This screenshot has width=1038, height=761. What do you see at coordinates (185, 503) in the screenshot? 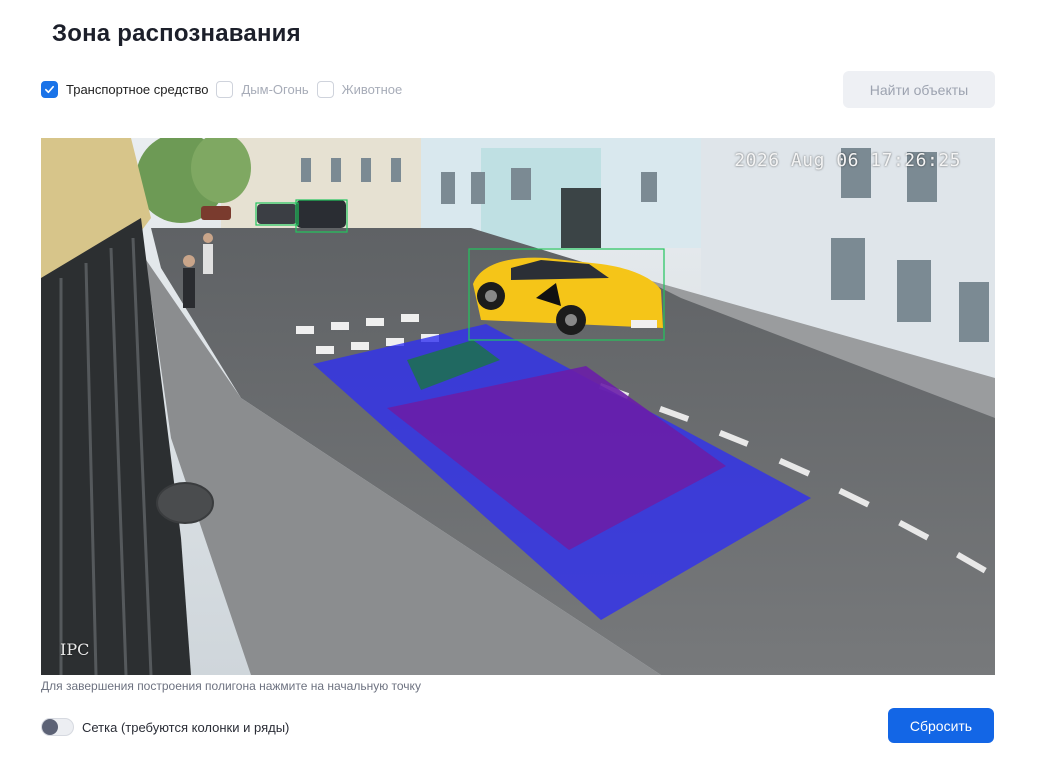
I see `manhole` at bounding box center [185, 503].